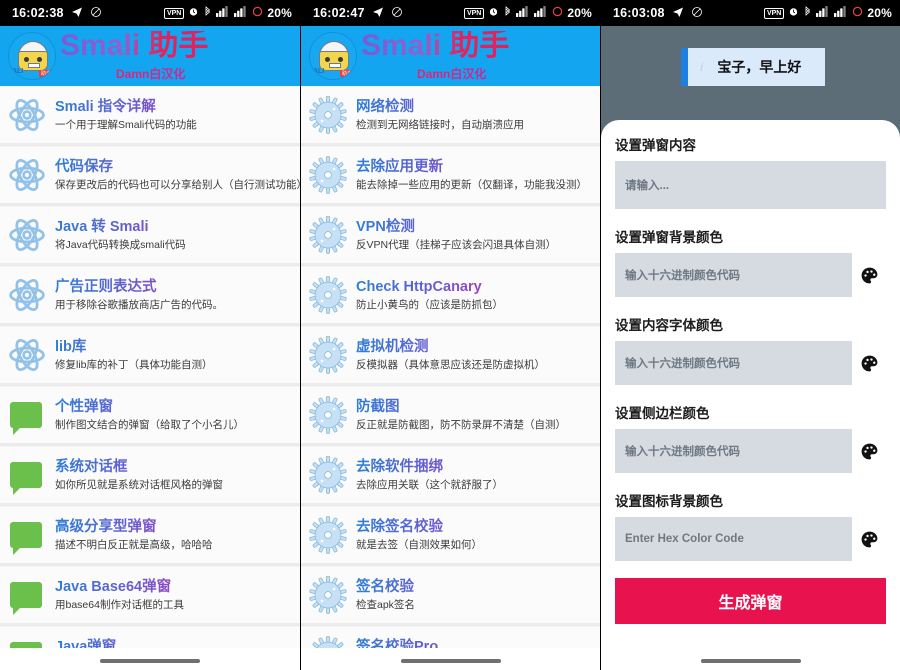 This screenshot has width=900, height=670. I want to click on list-item-title: 代码保存, so click(173, 167).